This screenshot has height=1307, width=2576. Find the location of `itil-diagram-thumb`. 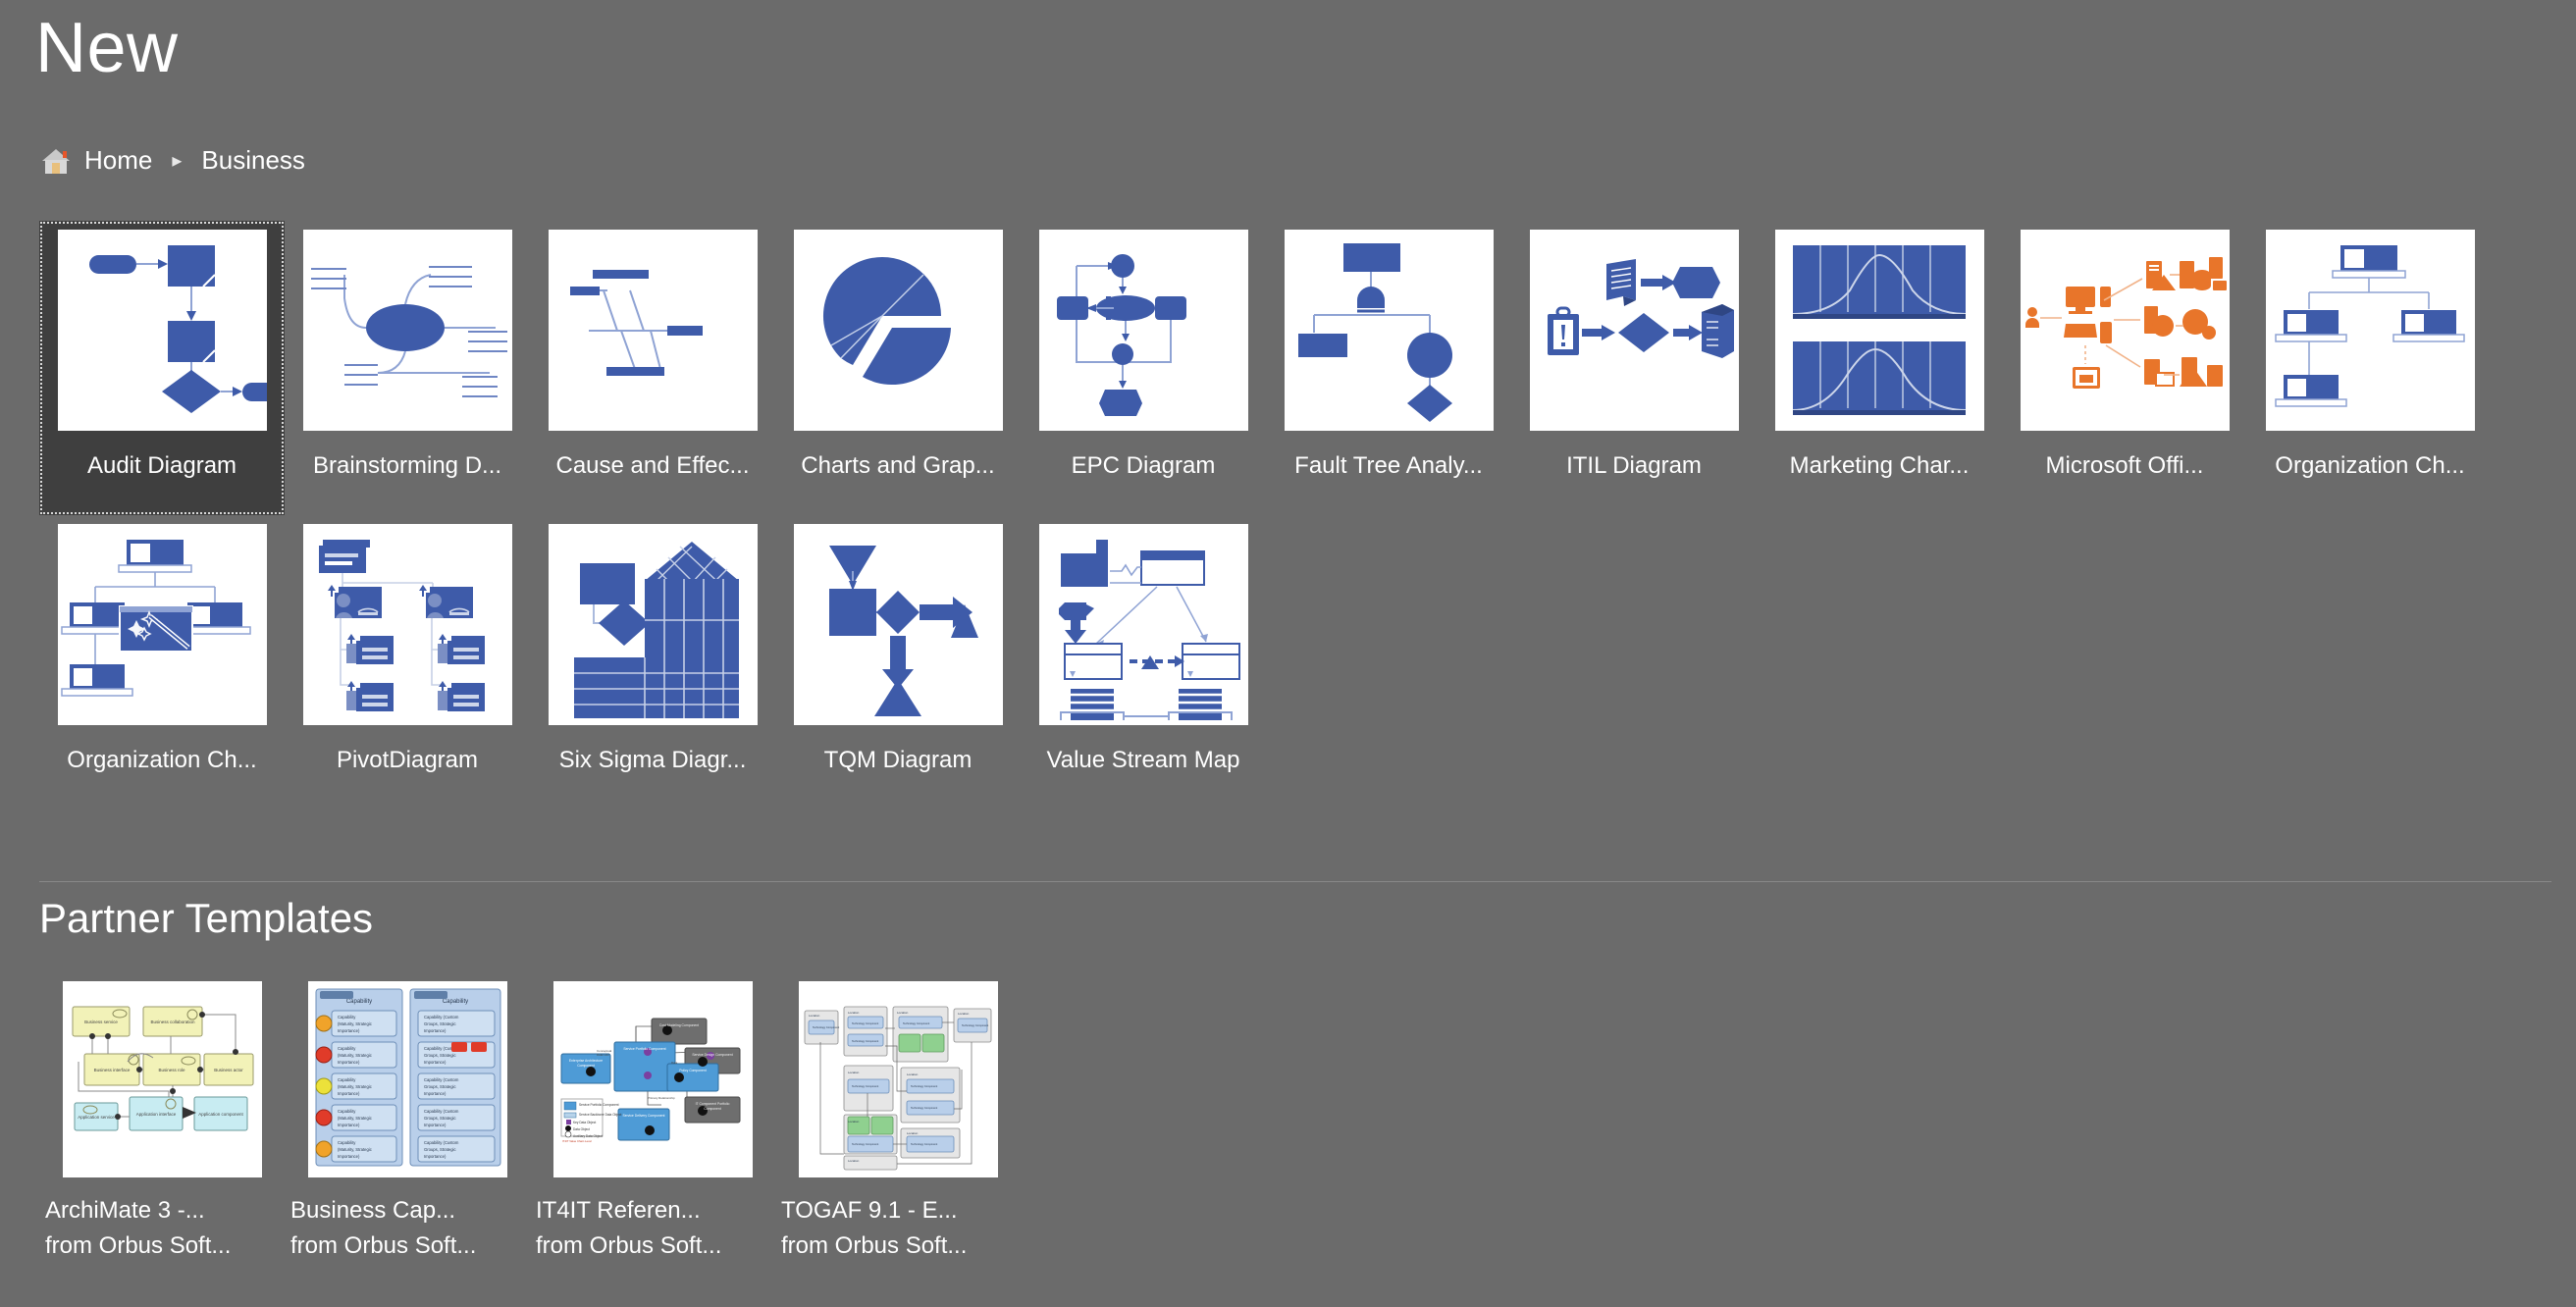

itil-diagram-thumb is located at coordinates (1634, 330).